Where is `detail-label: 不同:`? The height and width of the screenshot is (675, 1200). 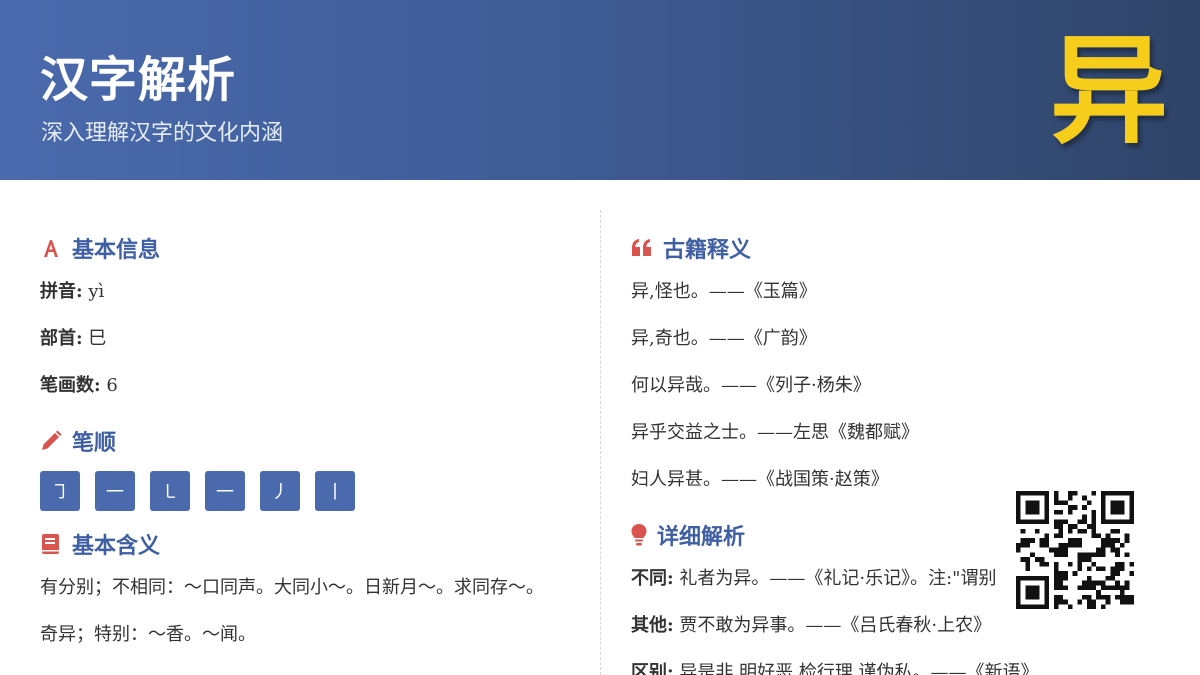
detail-label: 不同: is located at coordinates (652, 578).